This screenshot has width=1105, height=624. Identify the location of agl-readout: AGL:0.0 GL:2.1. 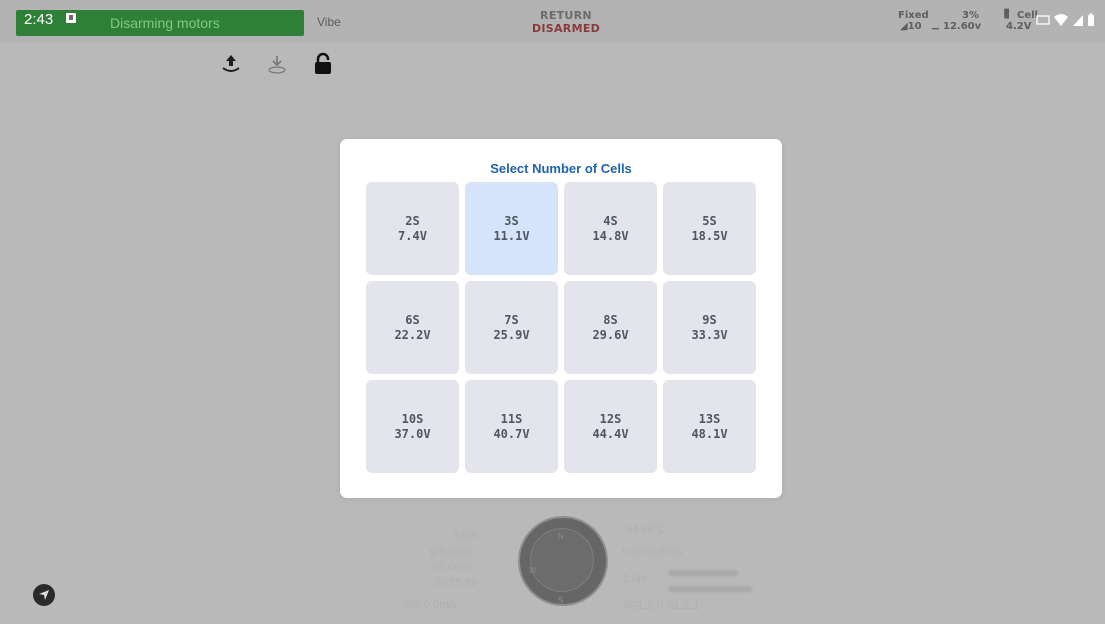
(661, 606).